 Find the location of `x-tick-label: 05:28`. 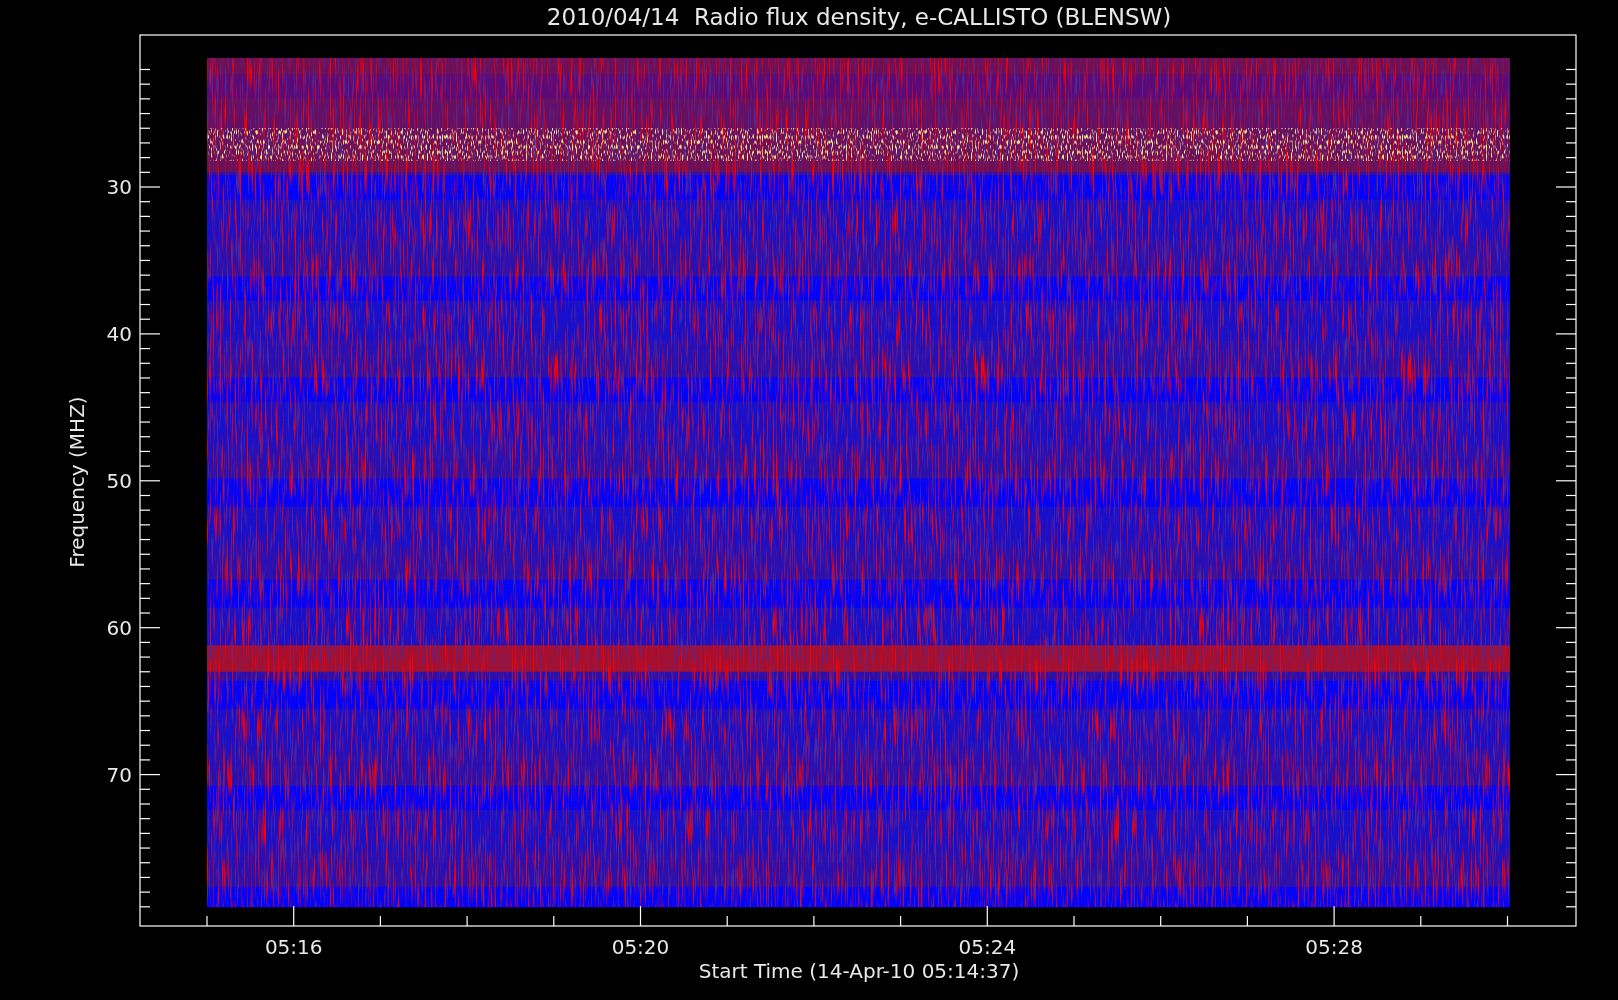

x-tick-label: 05:28 is located at coordinates (1334, 947).